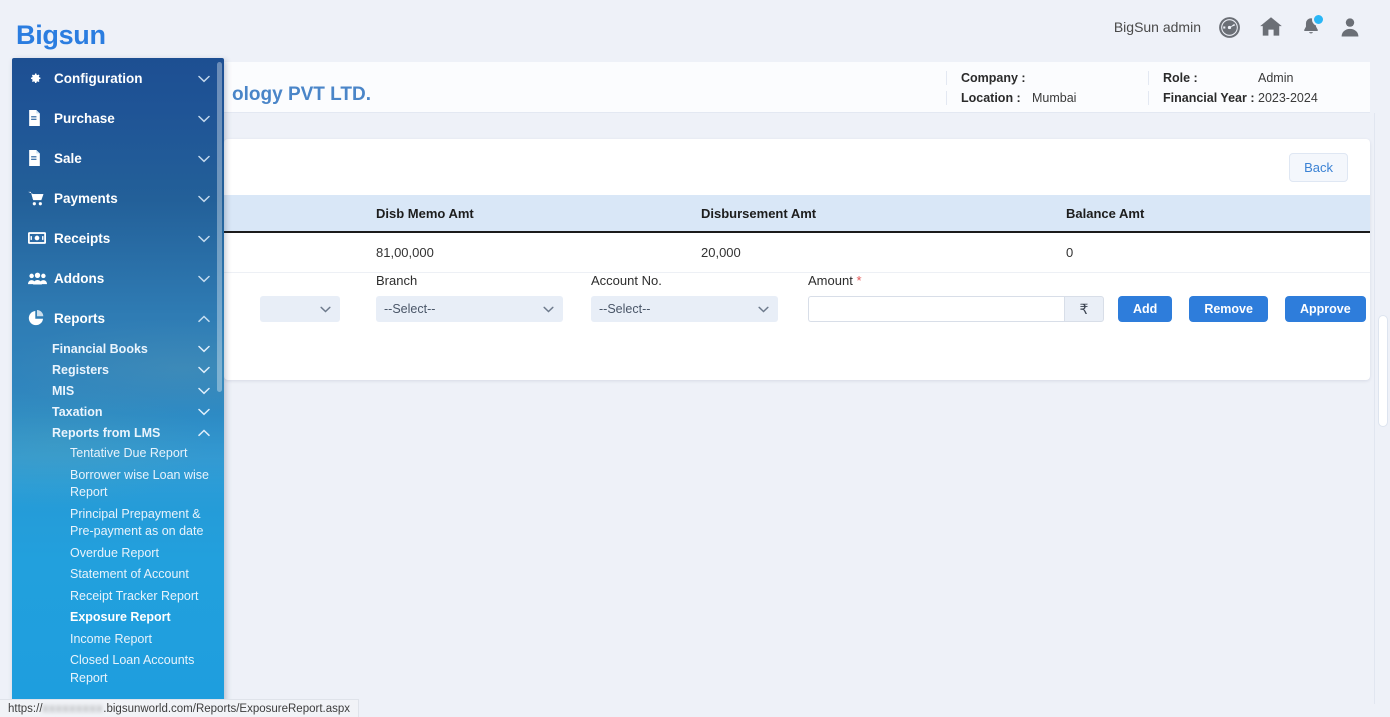  What do you see at coordinates (86, 198) in the screenshot?
I see `sidebar-item-label: Payments` at bounding box center [86, 198].